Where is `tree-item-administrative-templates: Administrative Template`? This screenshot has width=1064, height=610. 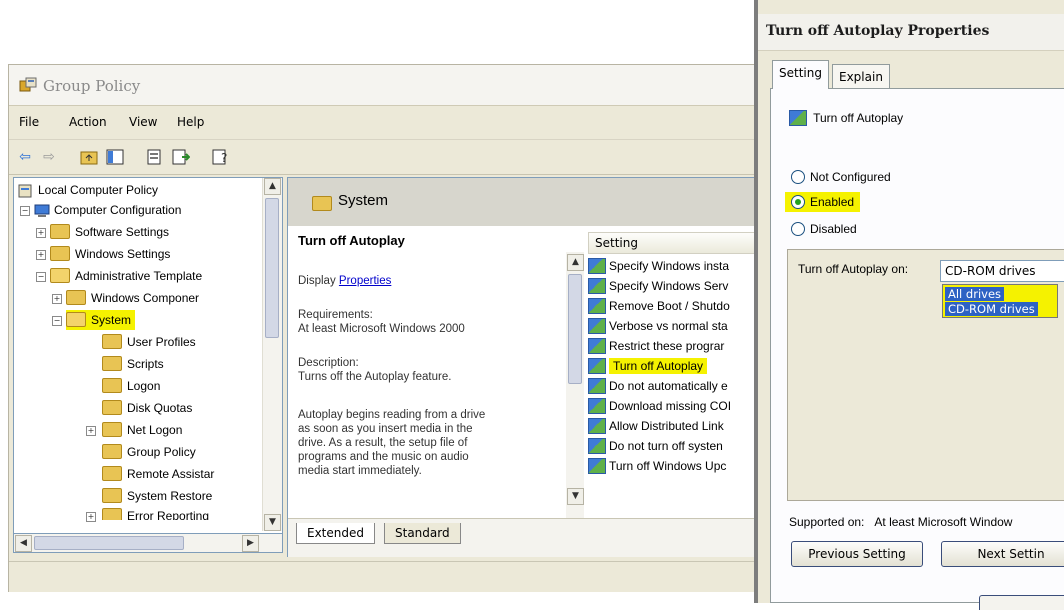
tree-item-administrative-templates: Administrative Template is located at coordinates (126, 276).